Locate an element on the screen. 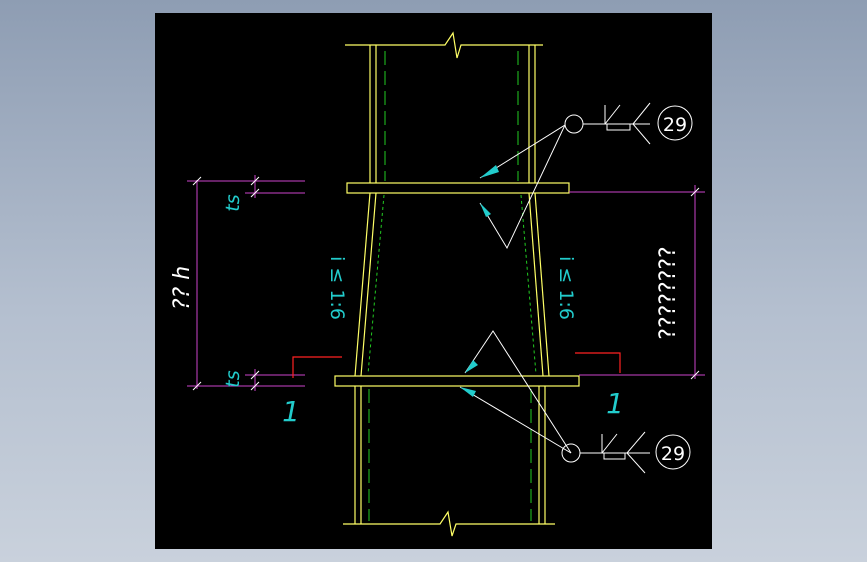 This screenshot has height=562, width=867. weld-number-bottom: 29 is located at coordinates (673, 454).